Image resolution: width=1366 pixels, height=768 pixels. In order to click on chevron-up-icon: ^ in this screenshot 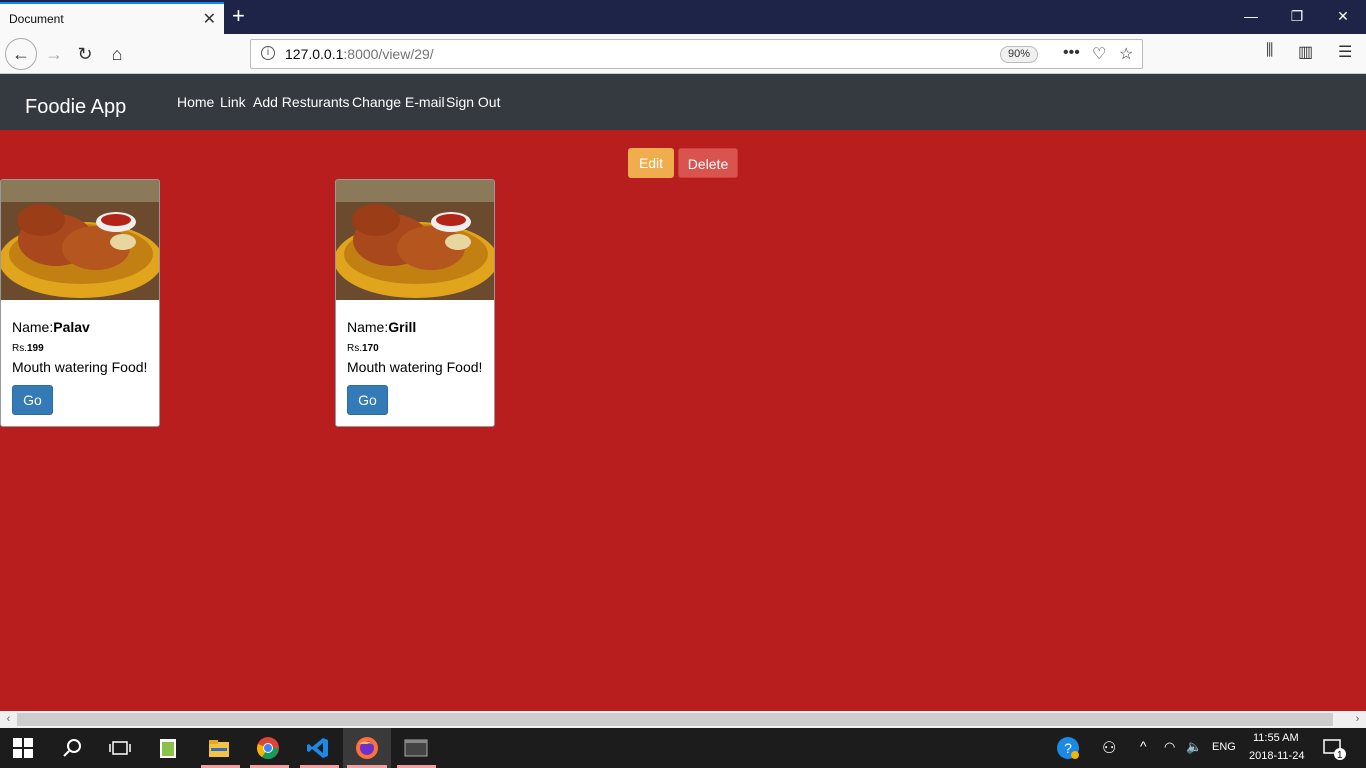, I will do `click(1143, 746)`.